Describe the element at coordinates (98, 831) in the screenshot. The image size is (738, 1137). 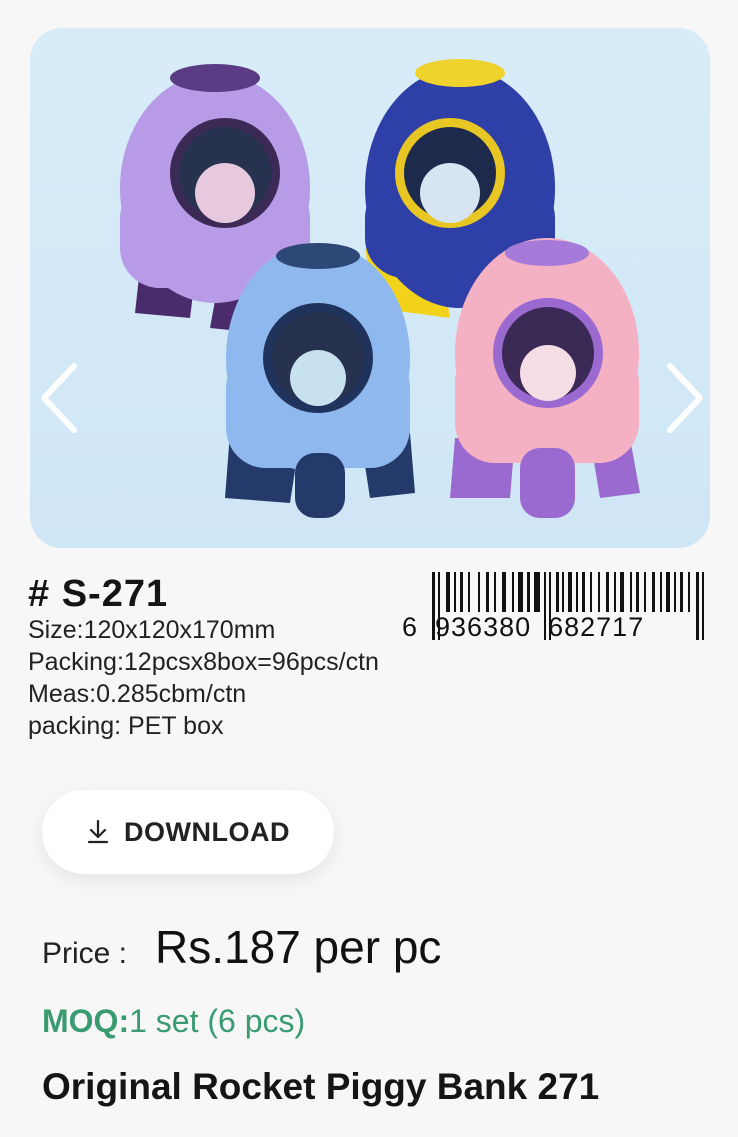
I see `download-icon` at that location.